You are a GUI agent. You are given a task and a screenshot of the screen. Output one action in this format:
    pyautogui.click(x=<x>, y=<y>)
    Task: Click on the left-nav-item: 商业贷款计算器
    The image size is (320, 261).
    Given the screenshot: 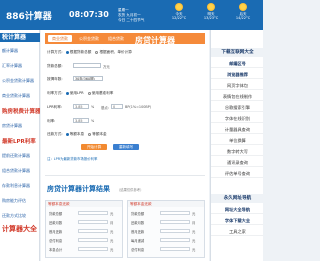 What is the action you would take?
    pyautogui.click(x=20, y=96)
    